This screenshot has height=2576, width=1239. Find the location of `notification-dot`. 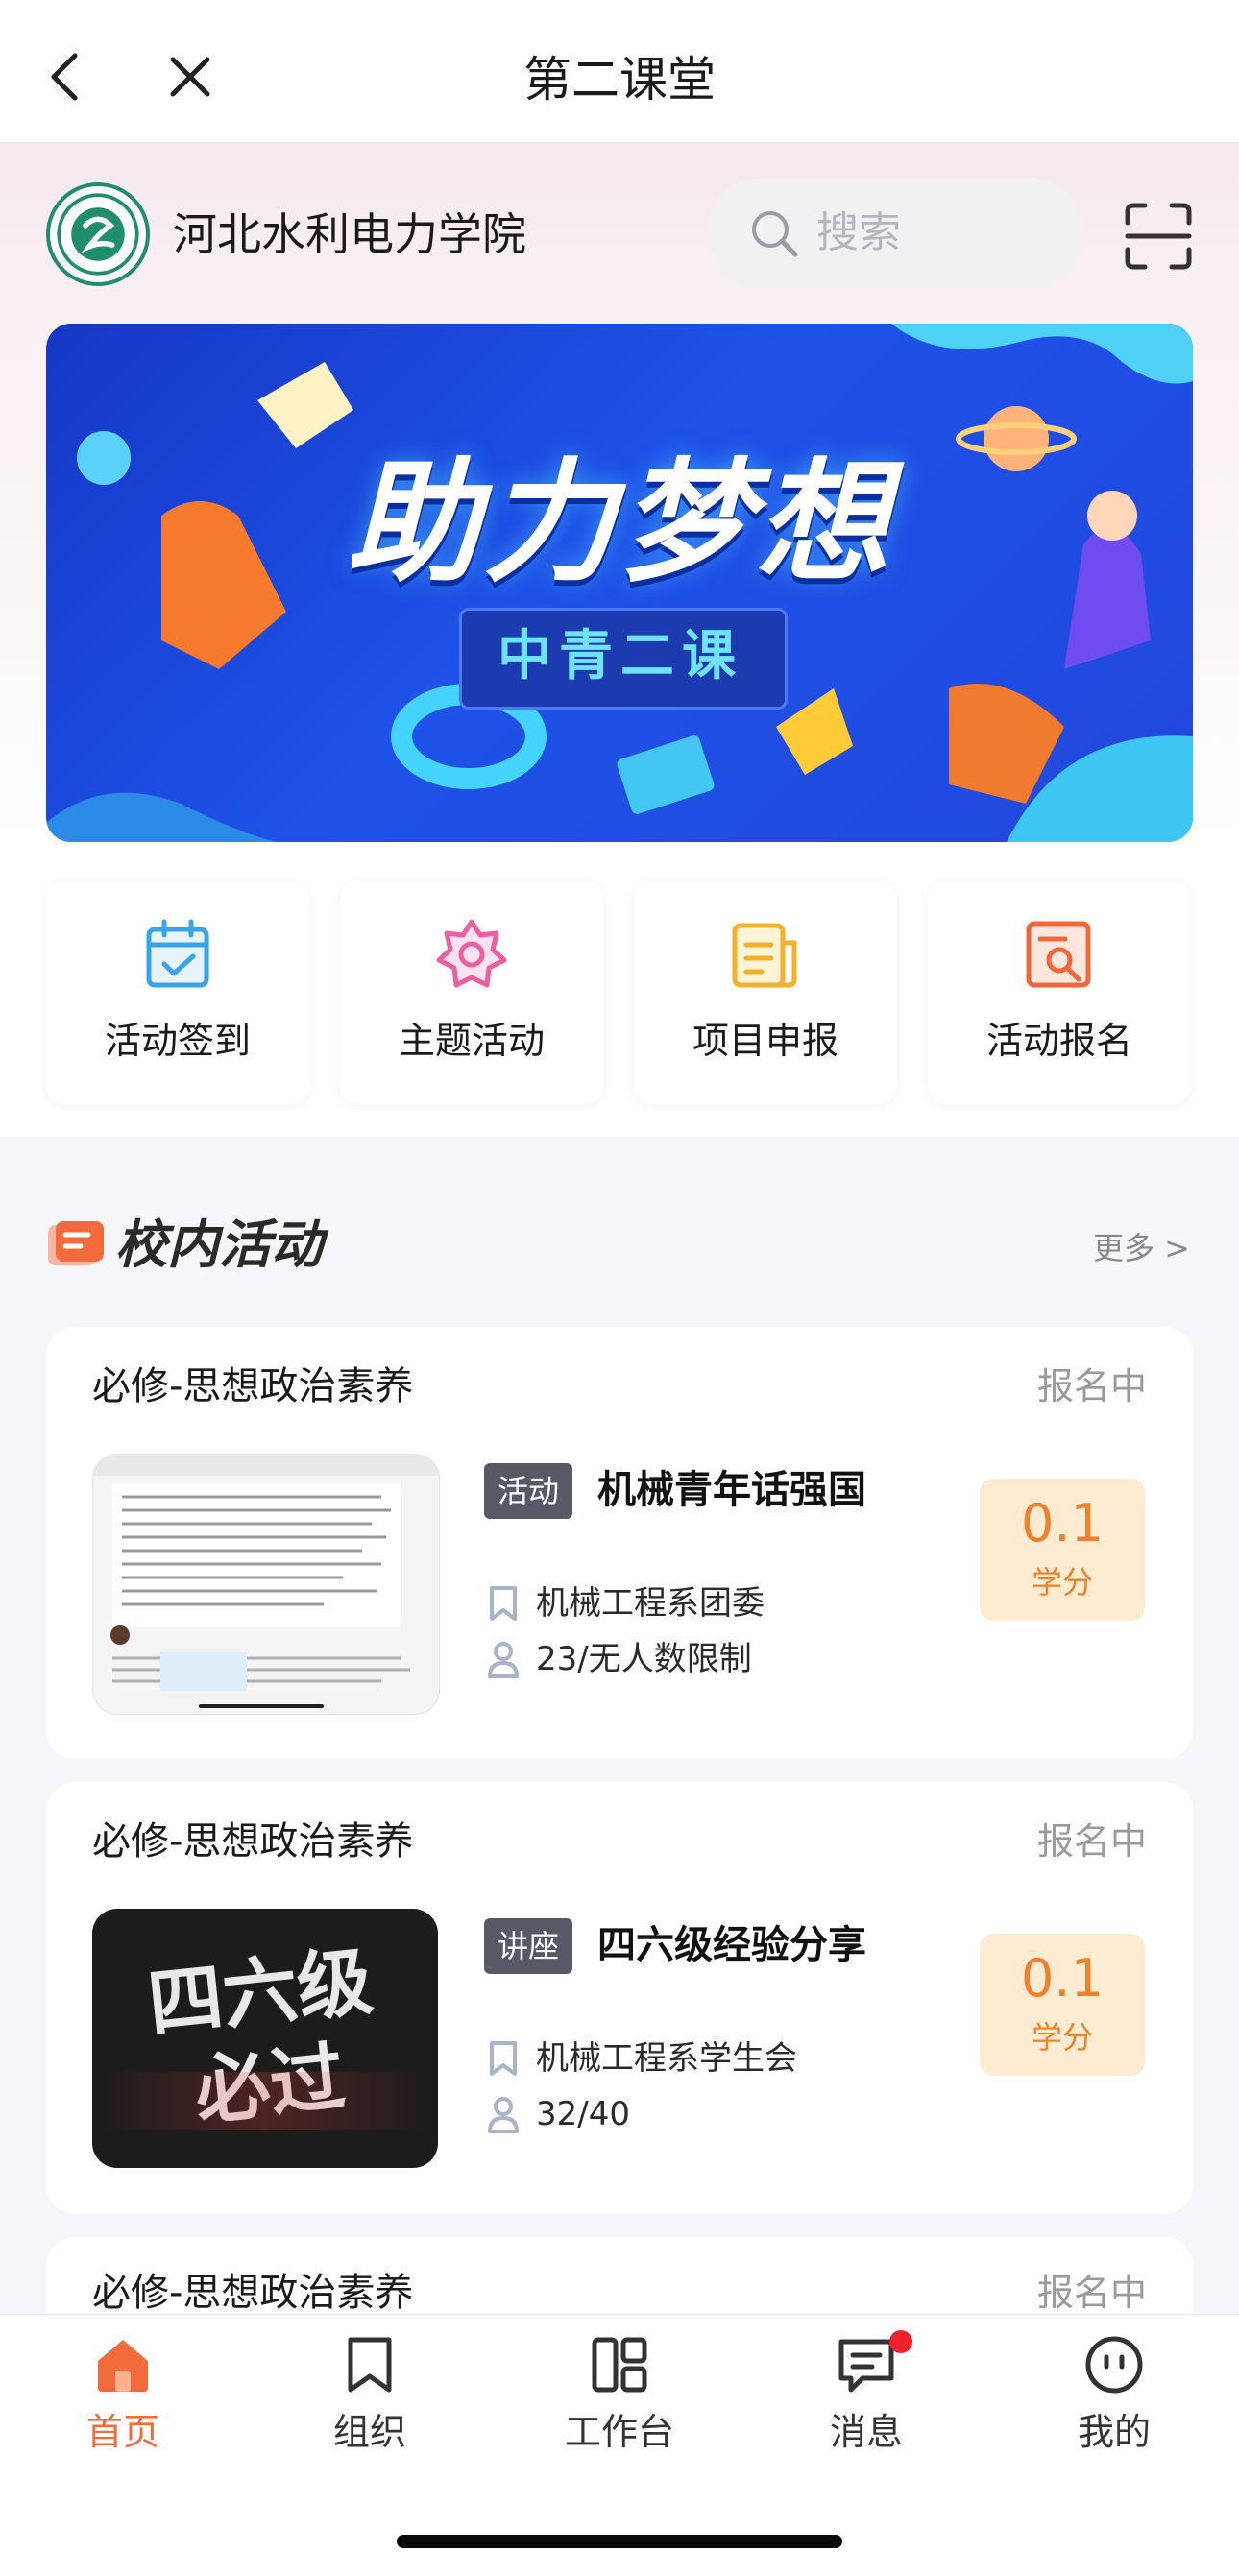

notification-dot is located at coordinates (900, 2341).